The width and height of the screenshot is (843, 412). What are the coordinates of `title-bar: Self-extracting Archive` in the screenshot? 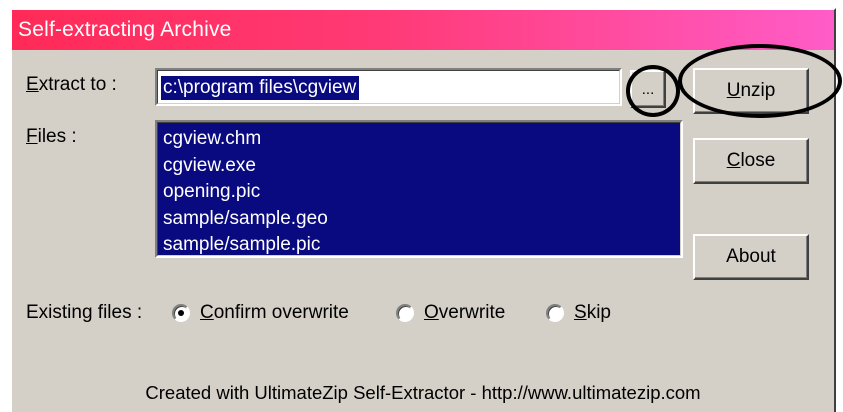 It's located at (423, 30).